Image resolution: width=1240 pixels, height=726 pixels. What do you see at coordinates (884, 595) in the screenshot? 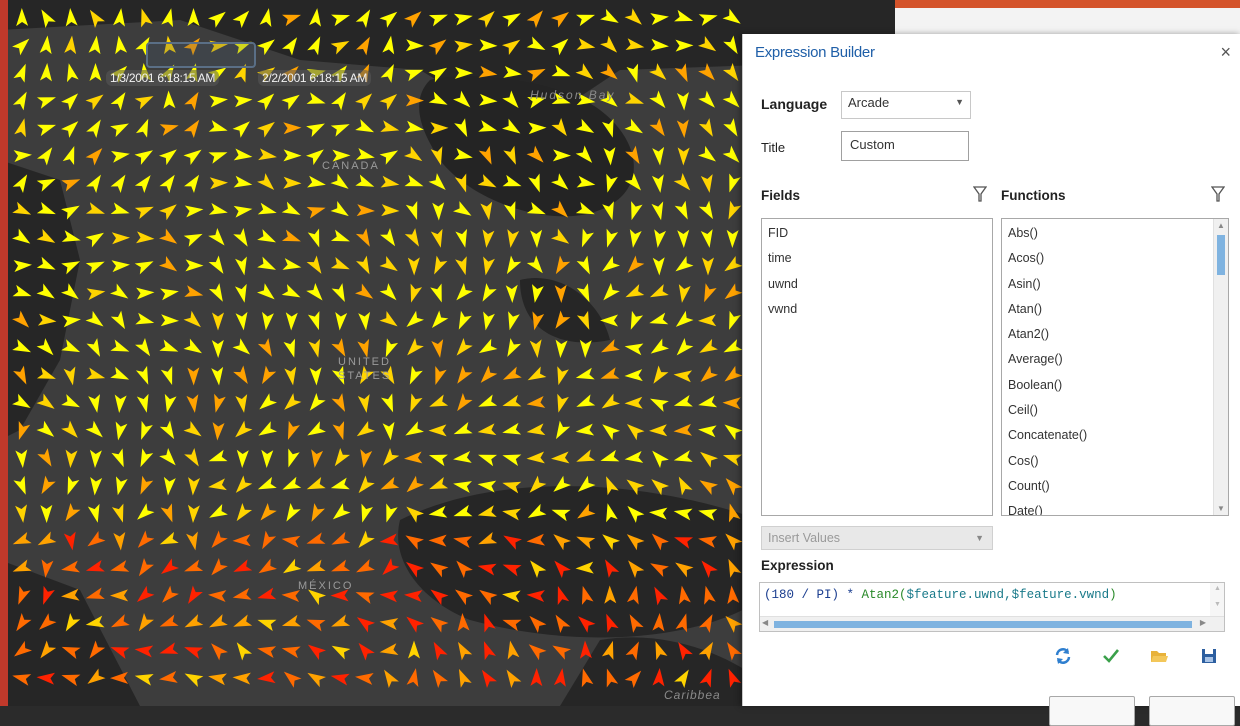
I see `expression-part-2: Atan2(` at bounding box center [884, 595].